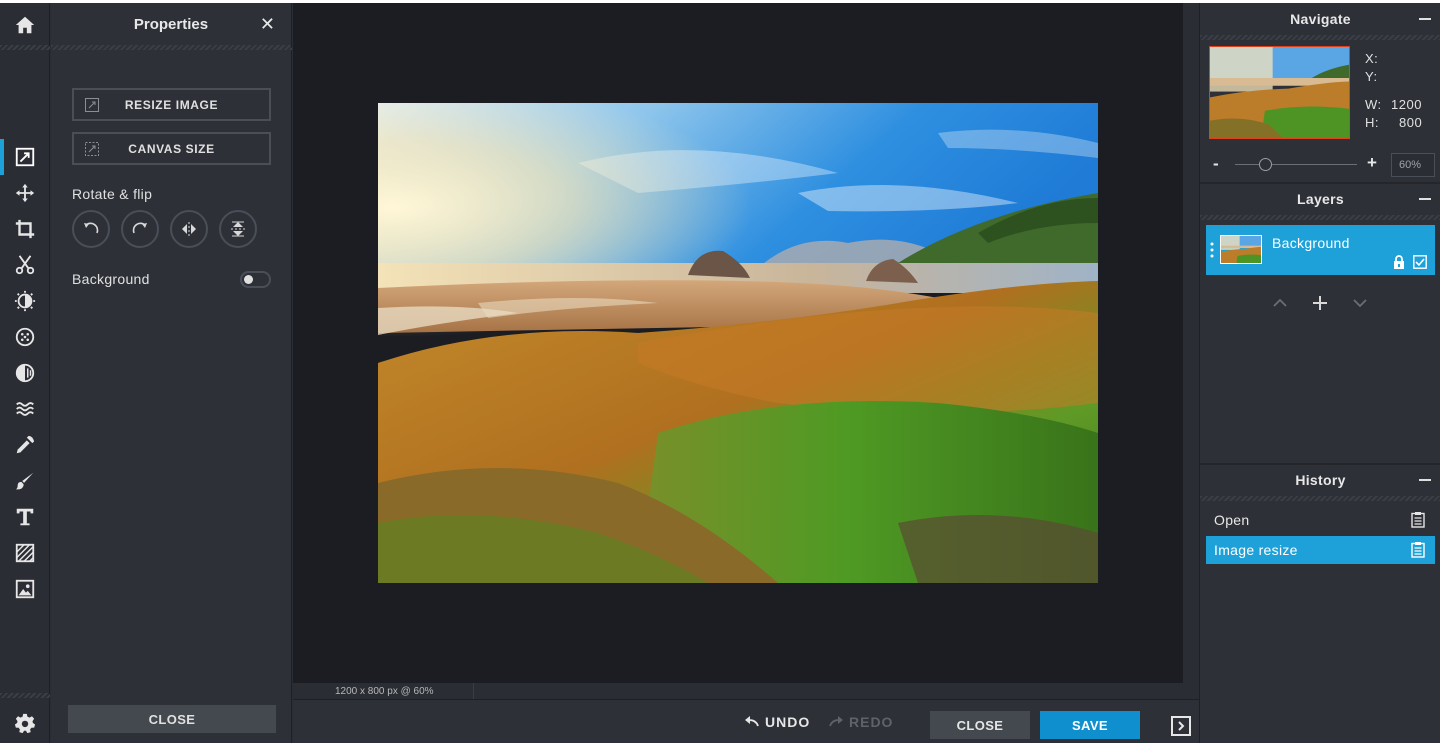  I want to click on history-item-label: Open, so click(1232, 520).